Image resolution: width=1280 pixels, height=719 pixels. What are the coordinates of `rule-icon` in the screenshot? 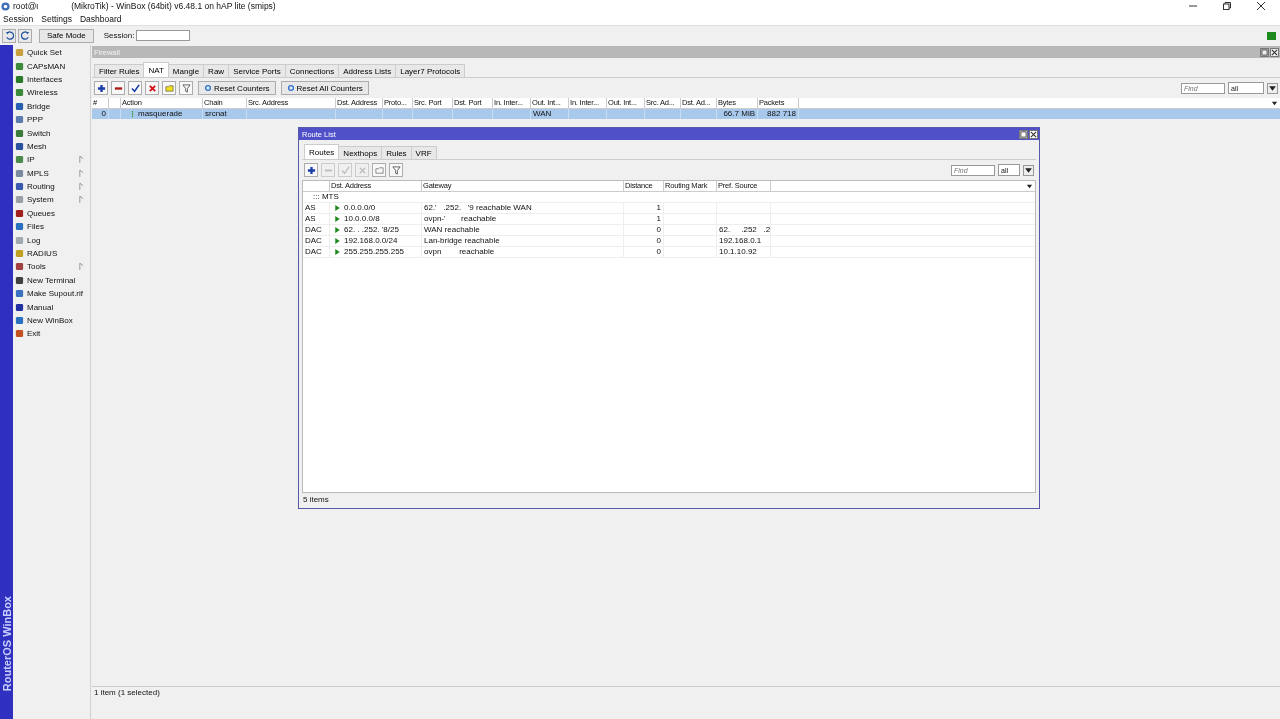 It's located at (132, 114).